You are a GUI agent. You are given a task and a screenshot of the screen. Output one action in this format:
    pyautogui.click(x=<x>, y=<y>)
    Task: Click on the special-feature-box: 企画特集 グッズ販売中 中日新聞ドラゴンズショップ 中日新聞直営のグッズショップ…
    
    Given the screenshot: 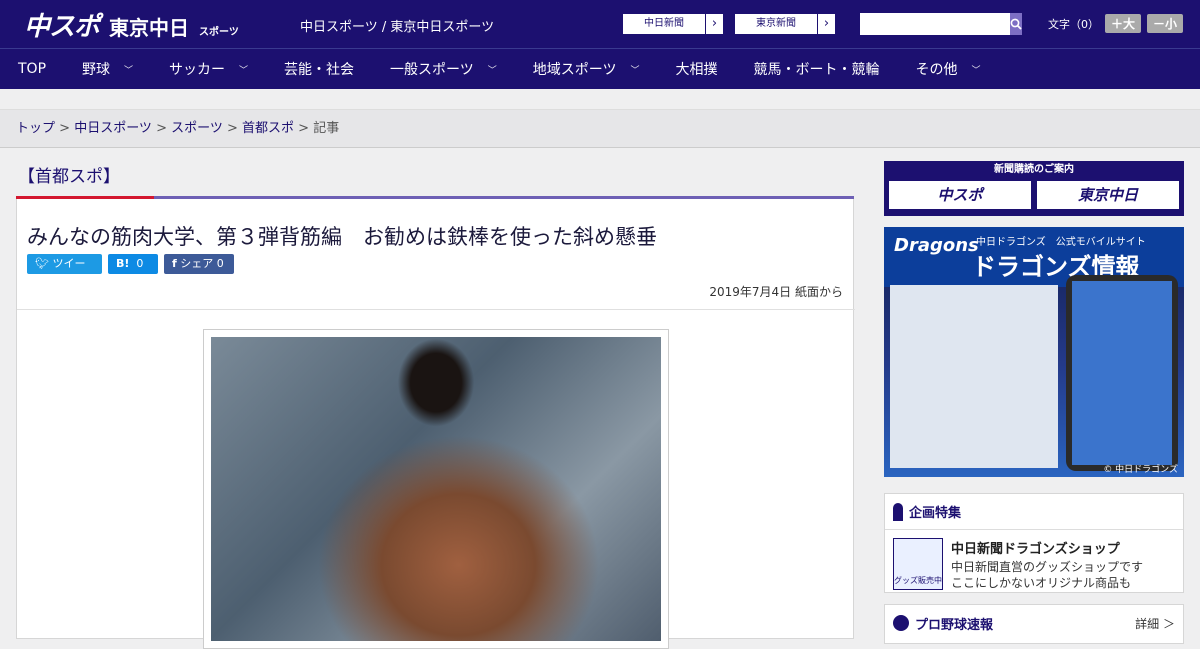 What is the action you would take?
    pyautogui.click(x=1034, y=543)
    